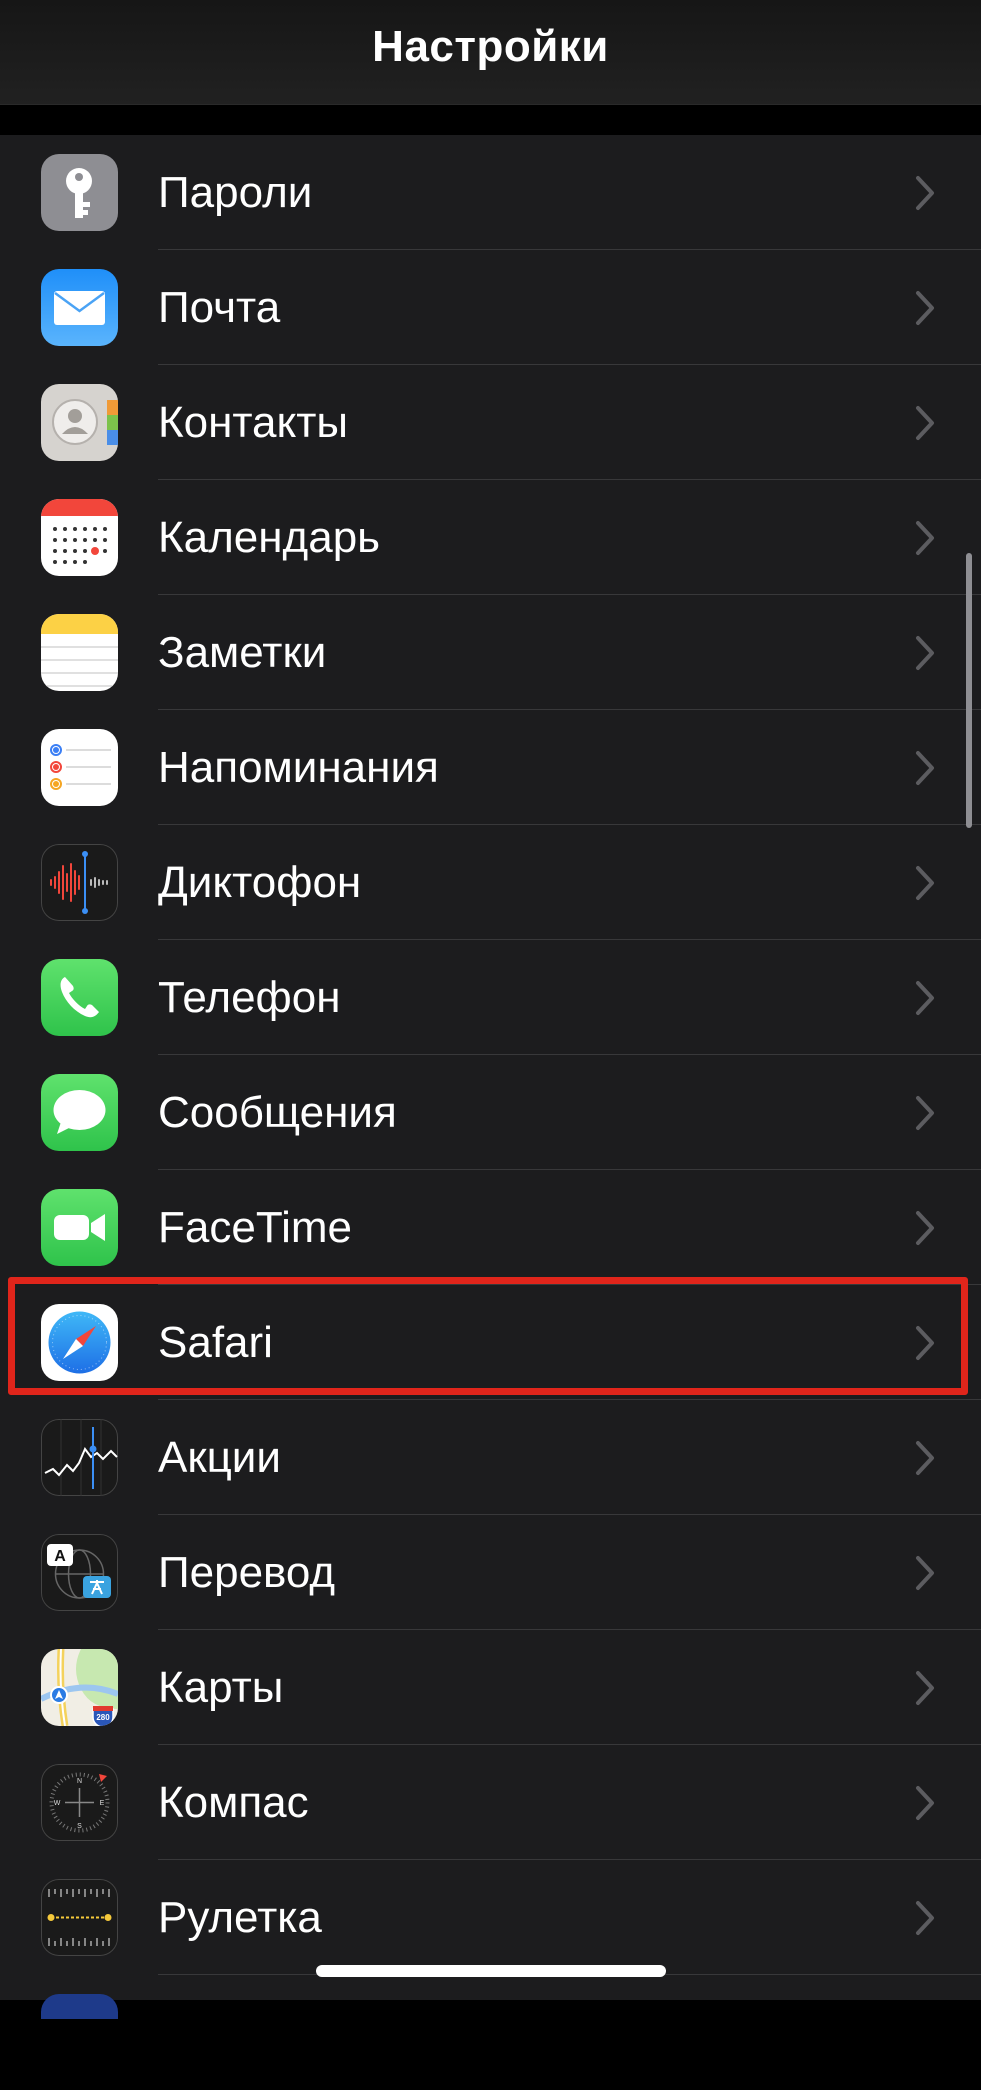 Image resolution: width=981 pixels, height=2090 pixels. I want to click on settings-row-reminders: Напоминания, so click(490, 767).